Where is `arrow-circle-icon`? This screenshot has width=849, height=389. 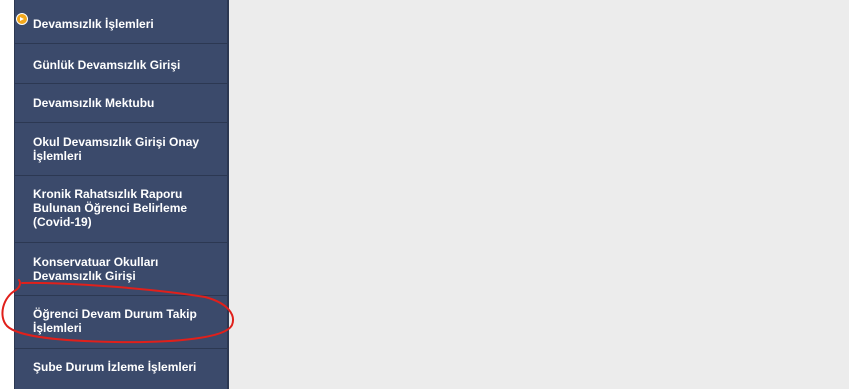 arrow-circle-icon is located at coordinates (22, 19).